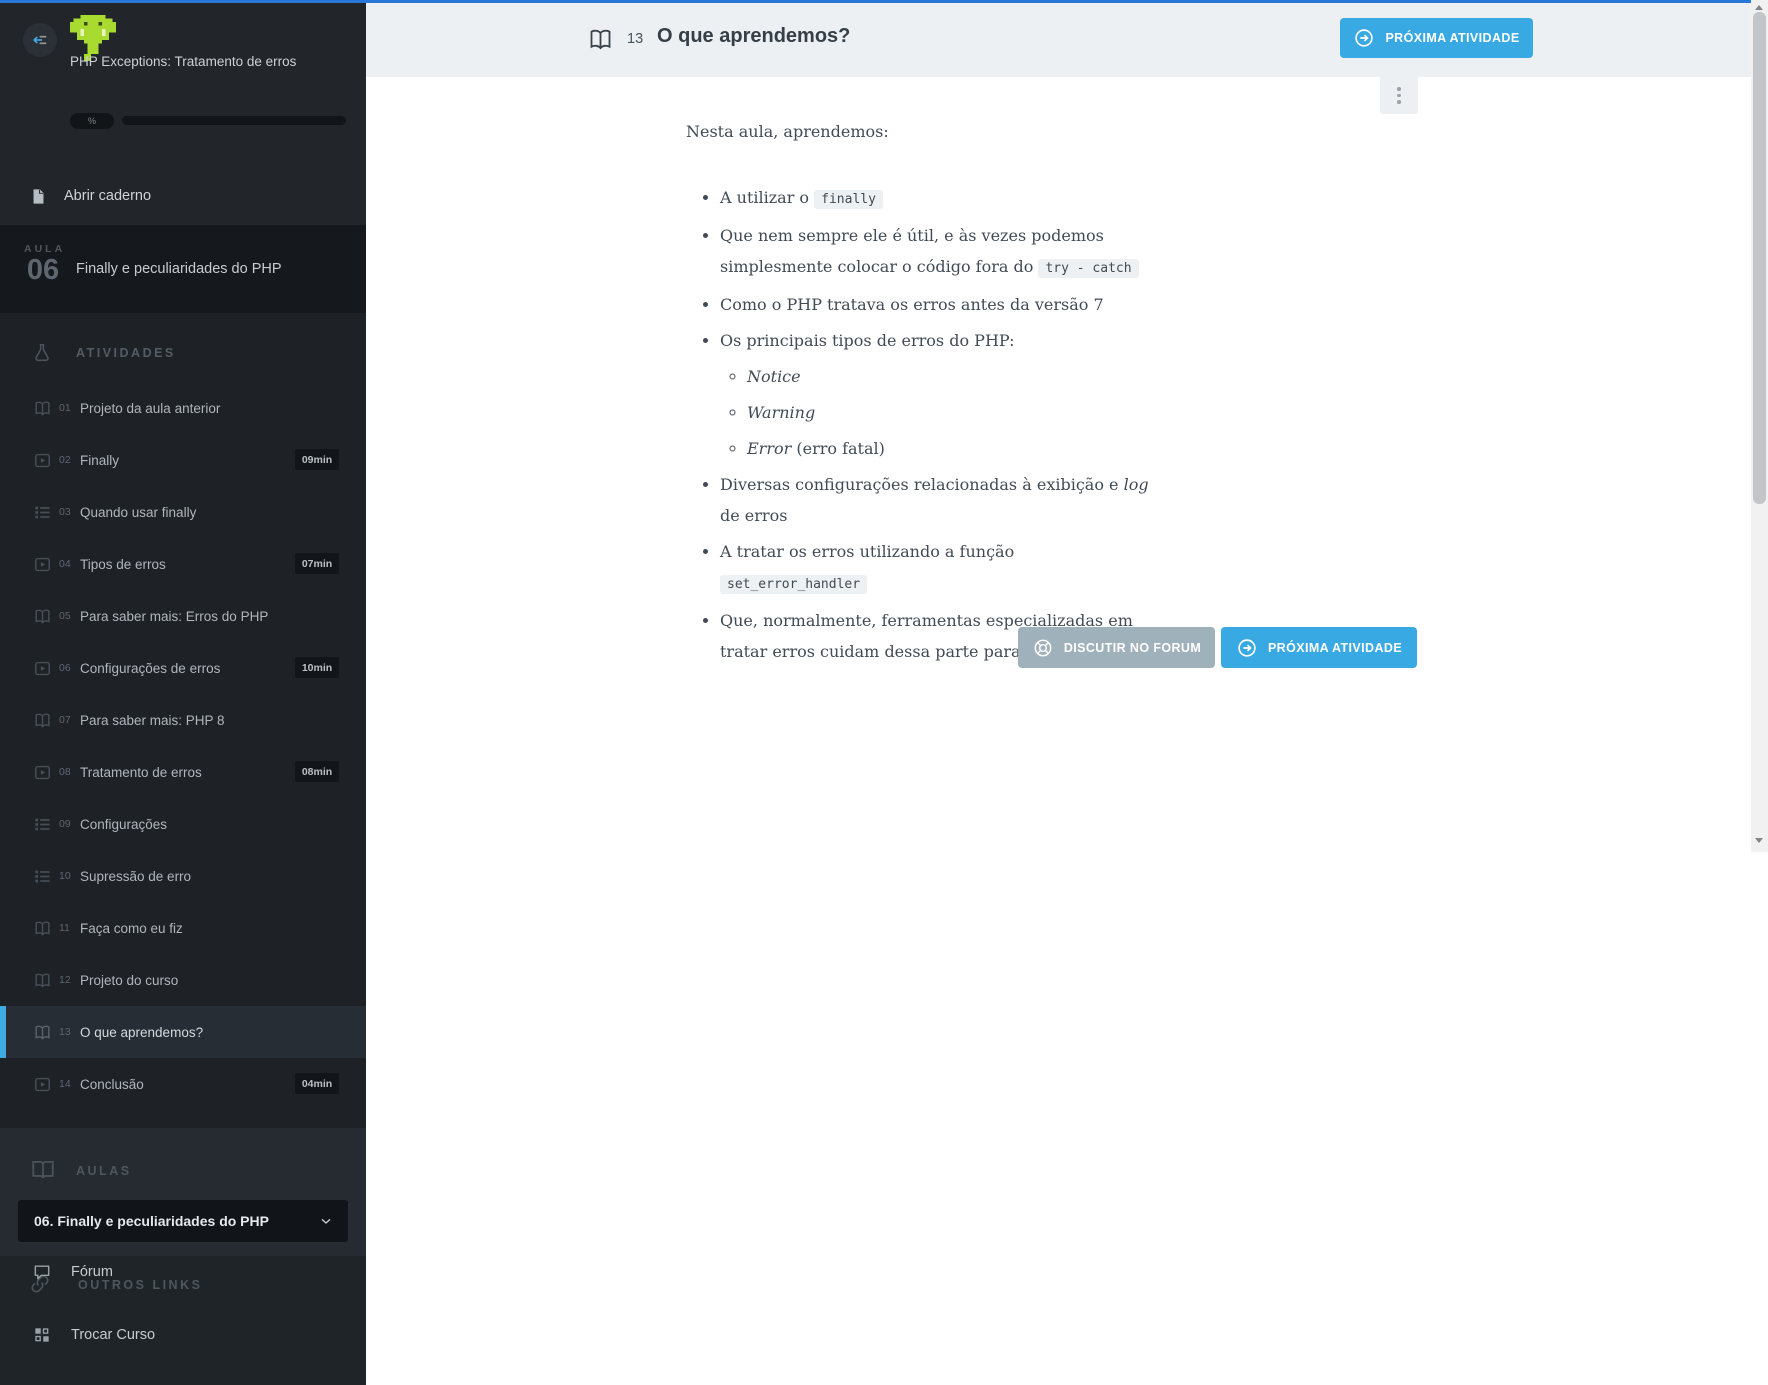  What do you see at coordinates (142, 1032) in the screenshot?
I see `activity-label: O que aprendemos?` at bounding box center [142, 1032].